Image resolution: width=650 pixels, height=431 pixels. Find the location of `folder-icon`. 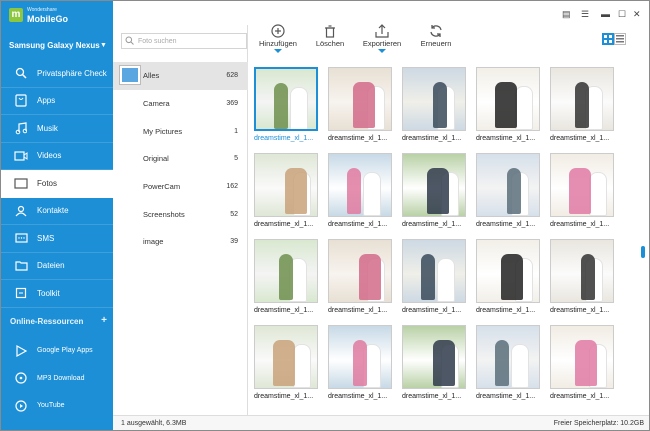

folder-icon is located at coordinates (21, 265).